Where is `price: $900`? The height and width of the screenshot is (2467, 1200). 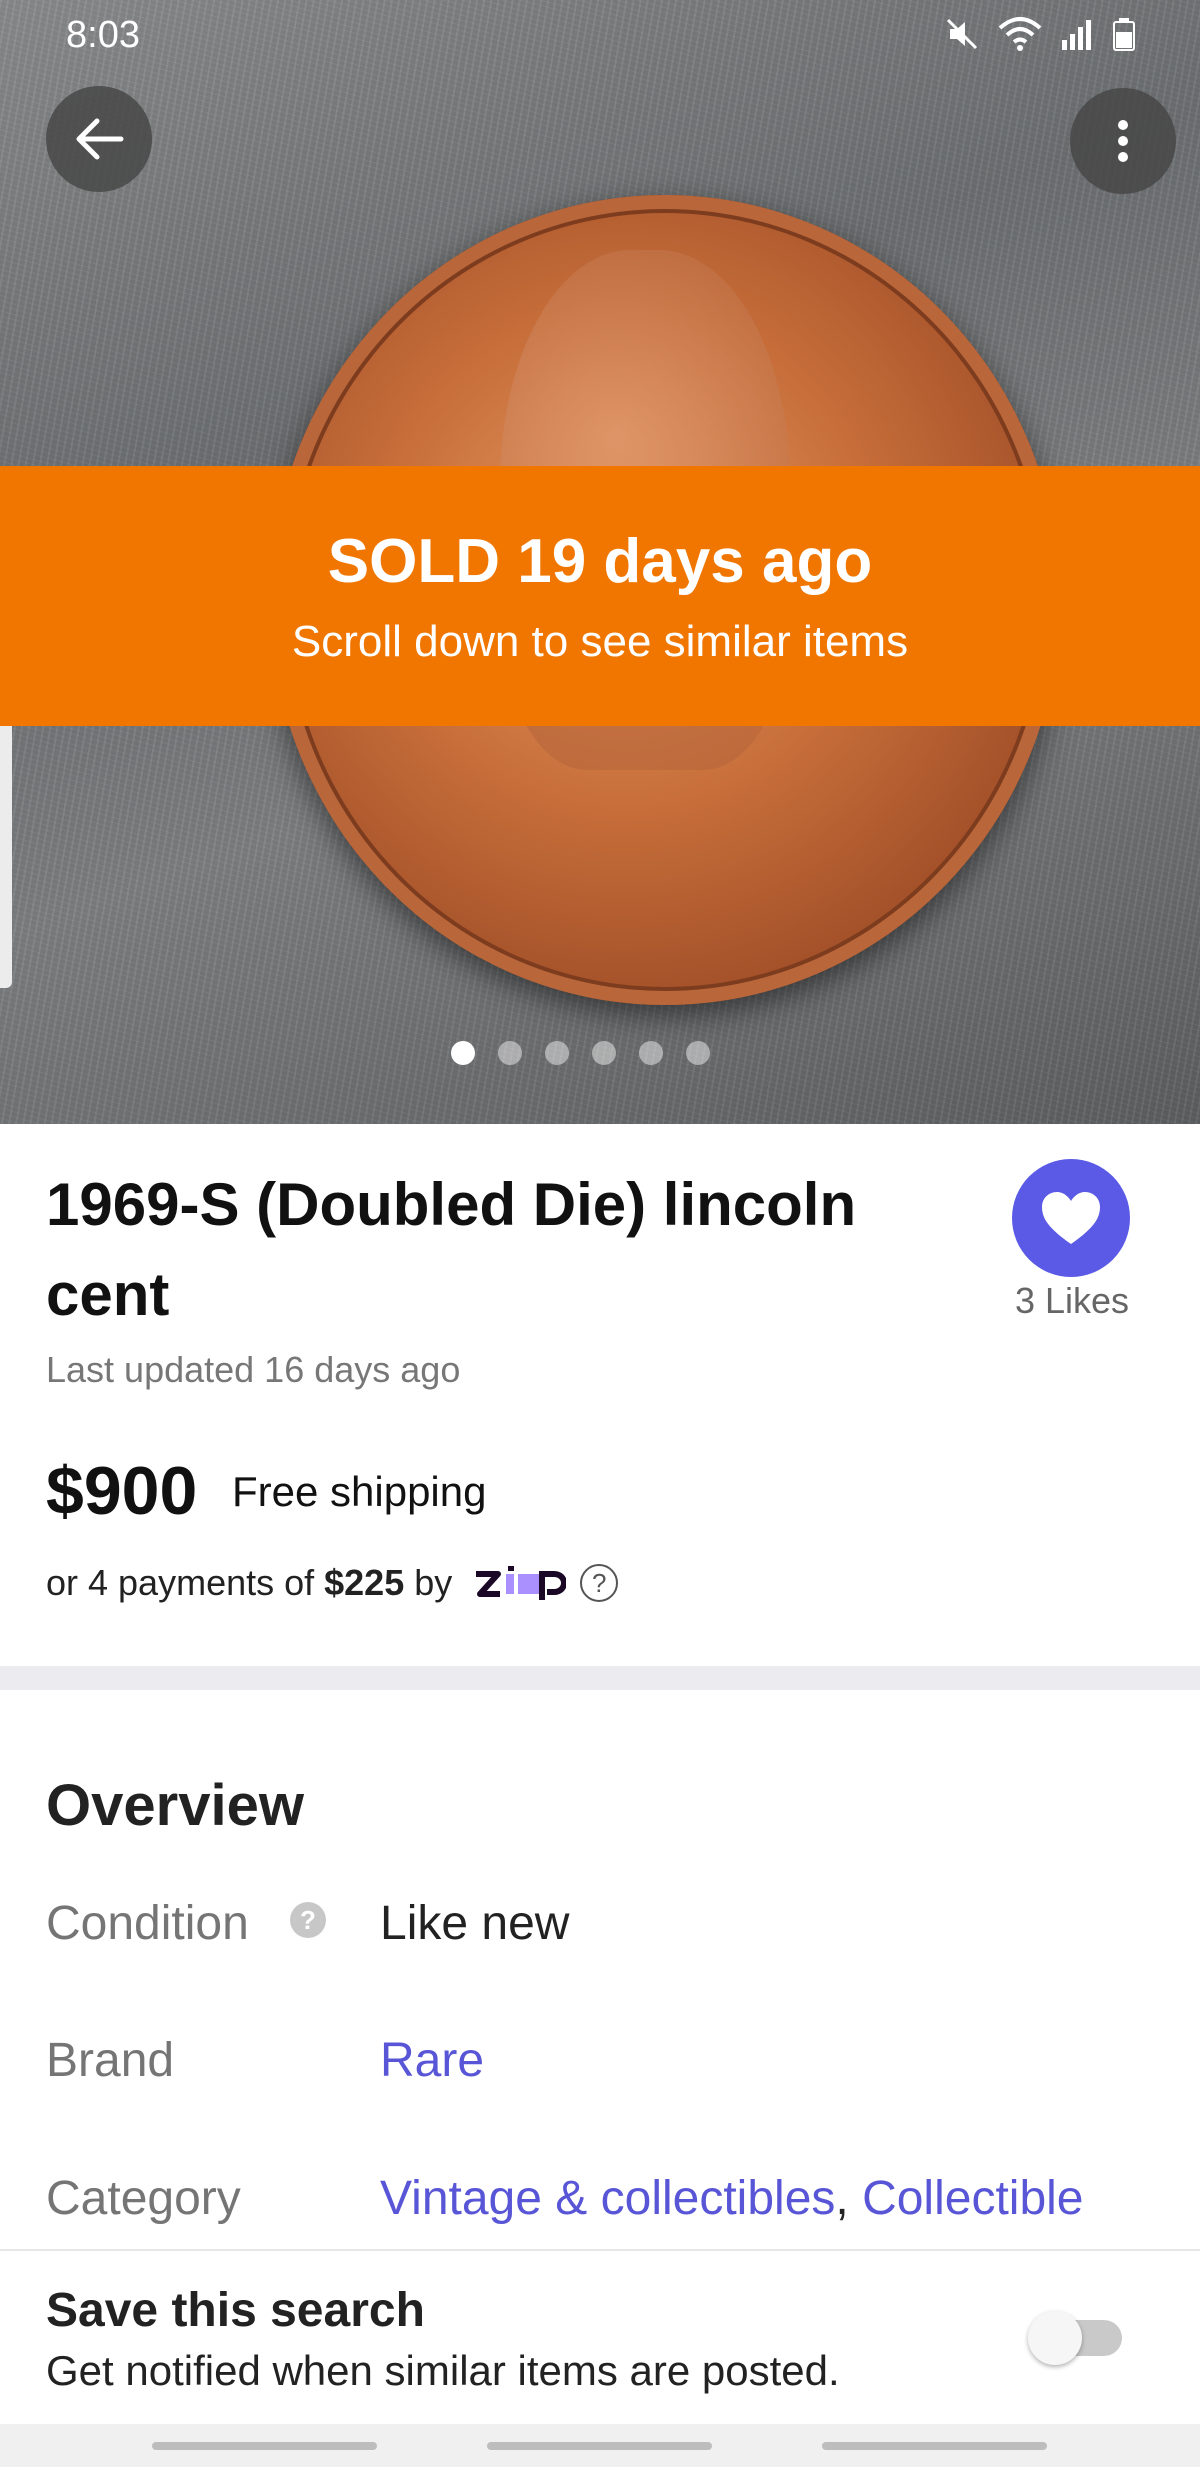
price: $900 is located at coordinates (122, 1491).